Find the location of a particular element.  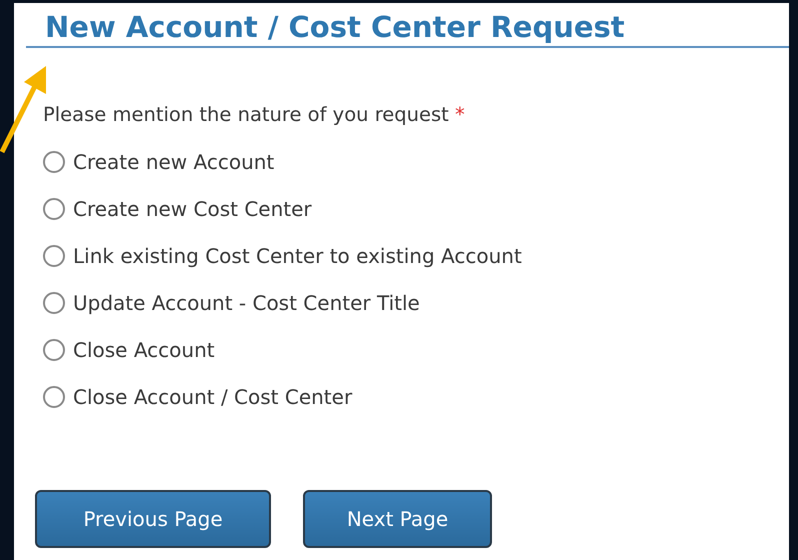

page-button: Next Page is located at coordinates (397, 519).